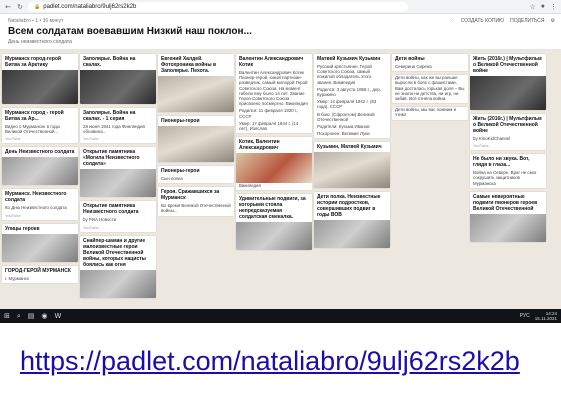 The height and width of the screenshot is (420, 561). Describe the element at coordinates (58, 316) in the screenshot. I see `word-icon: W` at that location.